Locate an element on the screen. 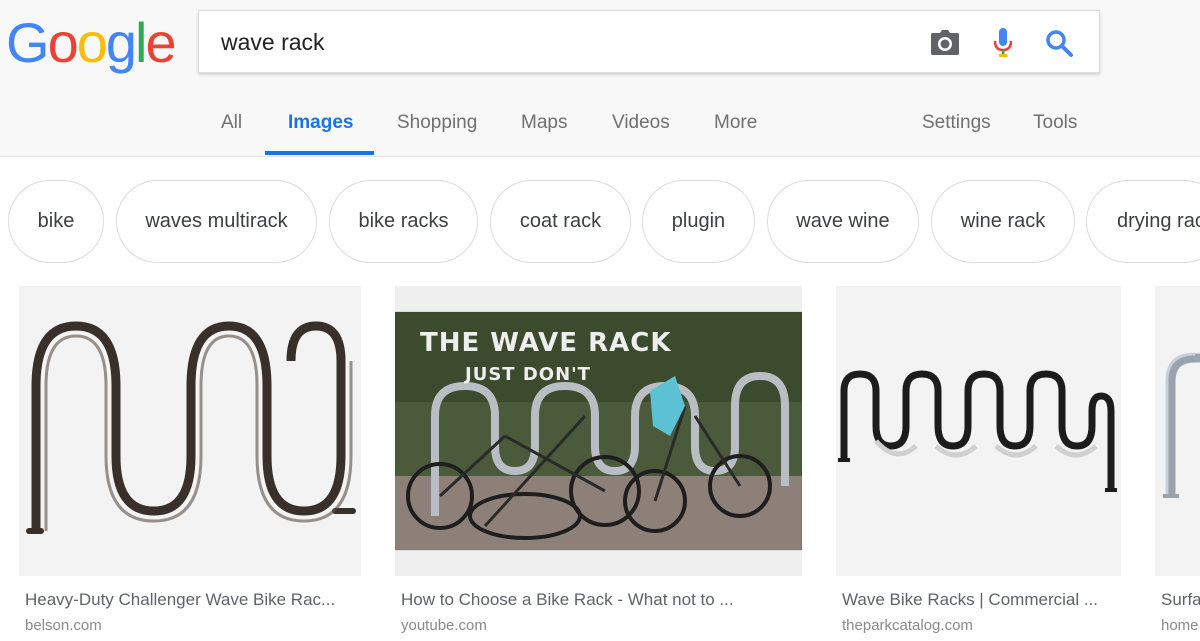 The height and width of the screenshot is (641, 1200). tab-shopping: Shopping is located at coordinates (437, 123).